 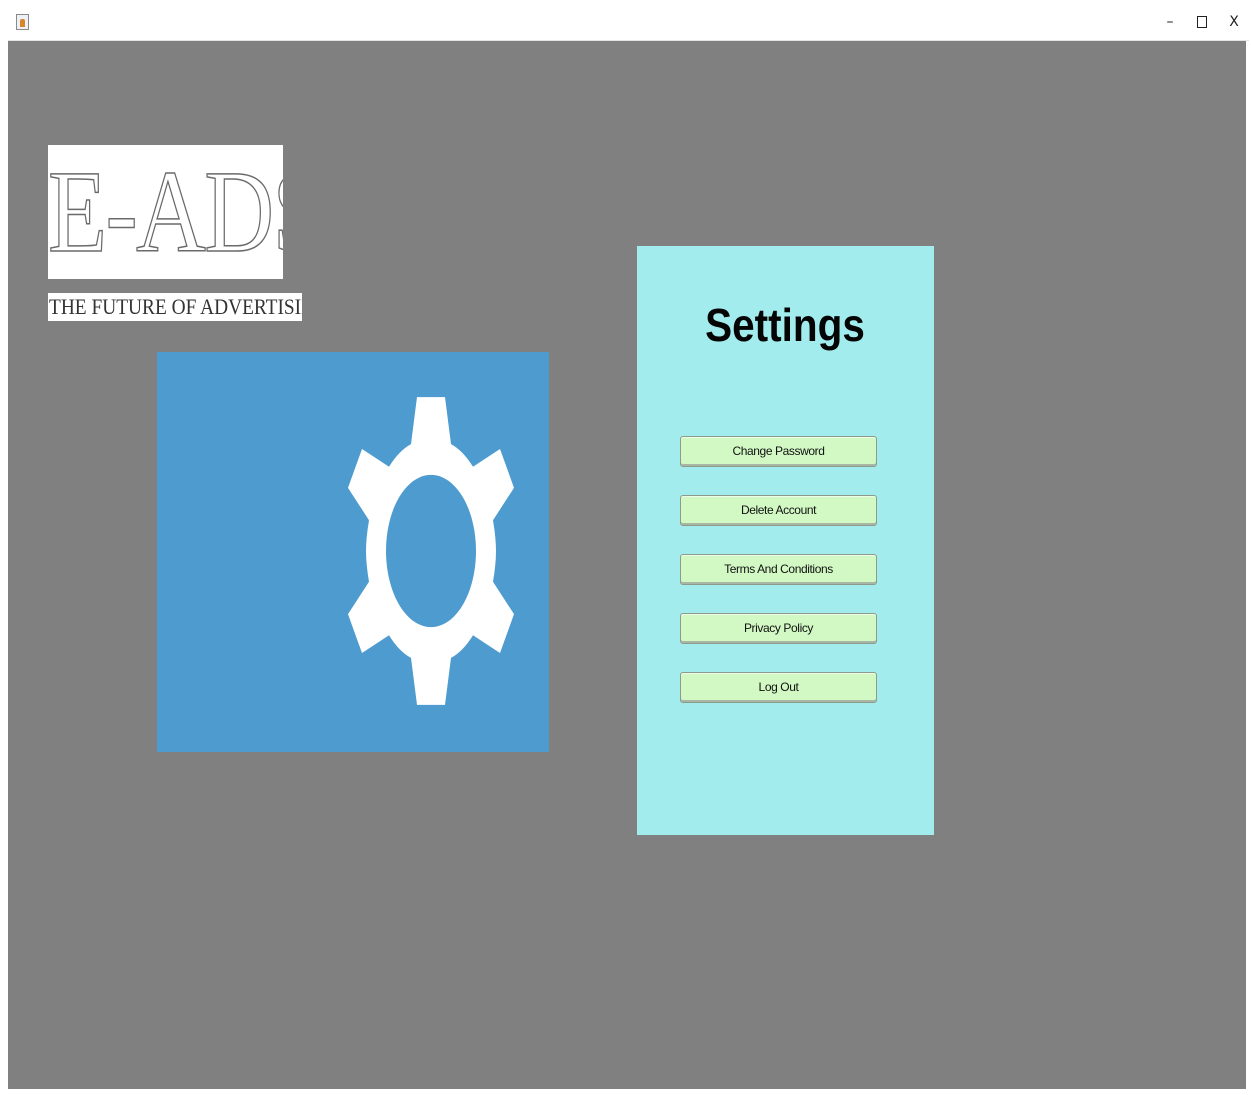 I want to click on change-password-button: Change Password, so click(x=778, y=451).